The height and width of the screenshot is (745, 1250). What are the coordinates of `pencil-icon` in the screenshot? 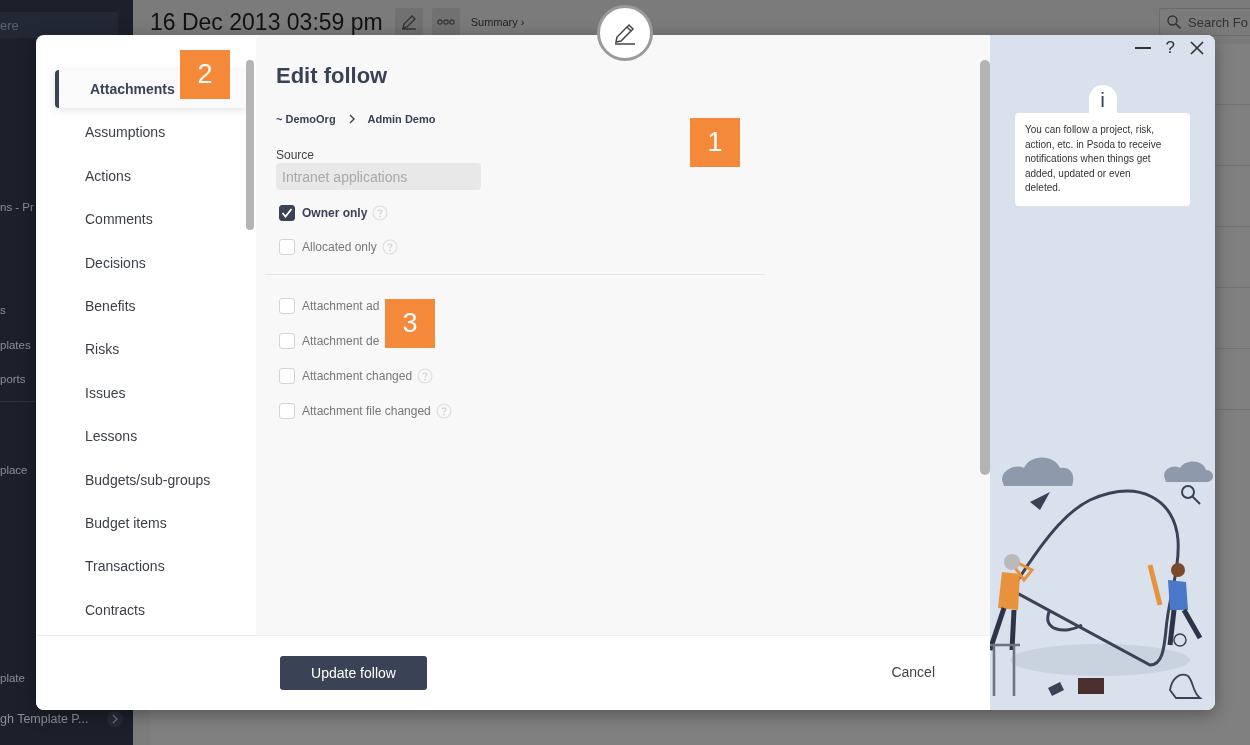 It's located at (408, 22).